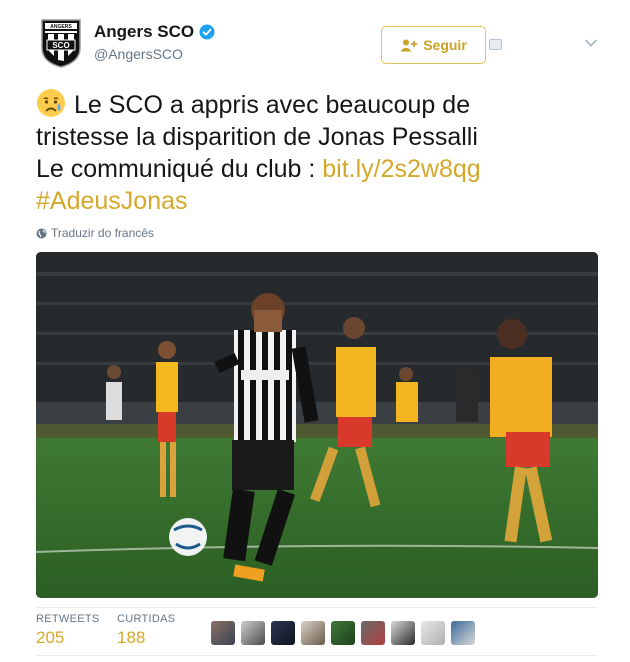  I want to click on retweets-count: 205, so click(68, 638).